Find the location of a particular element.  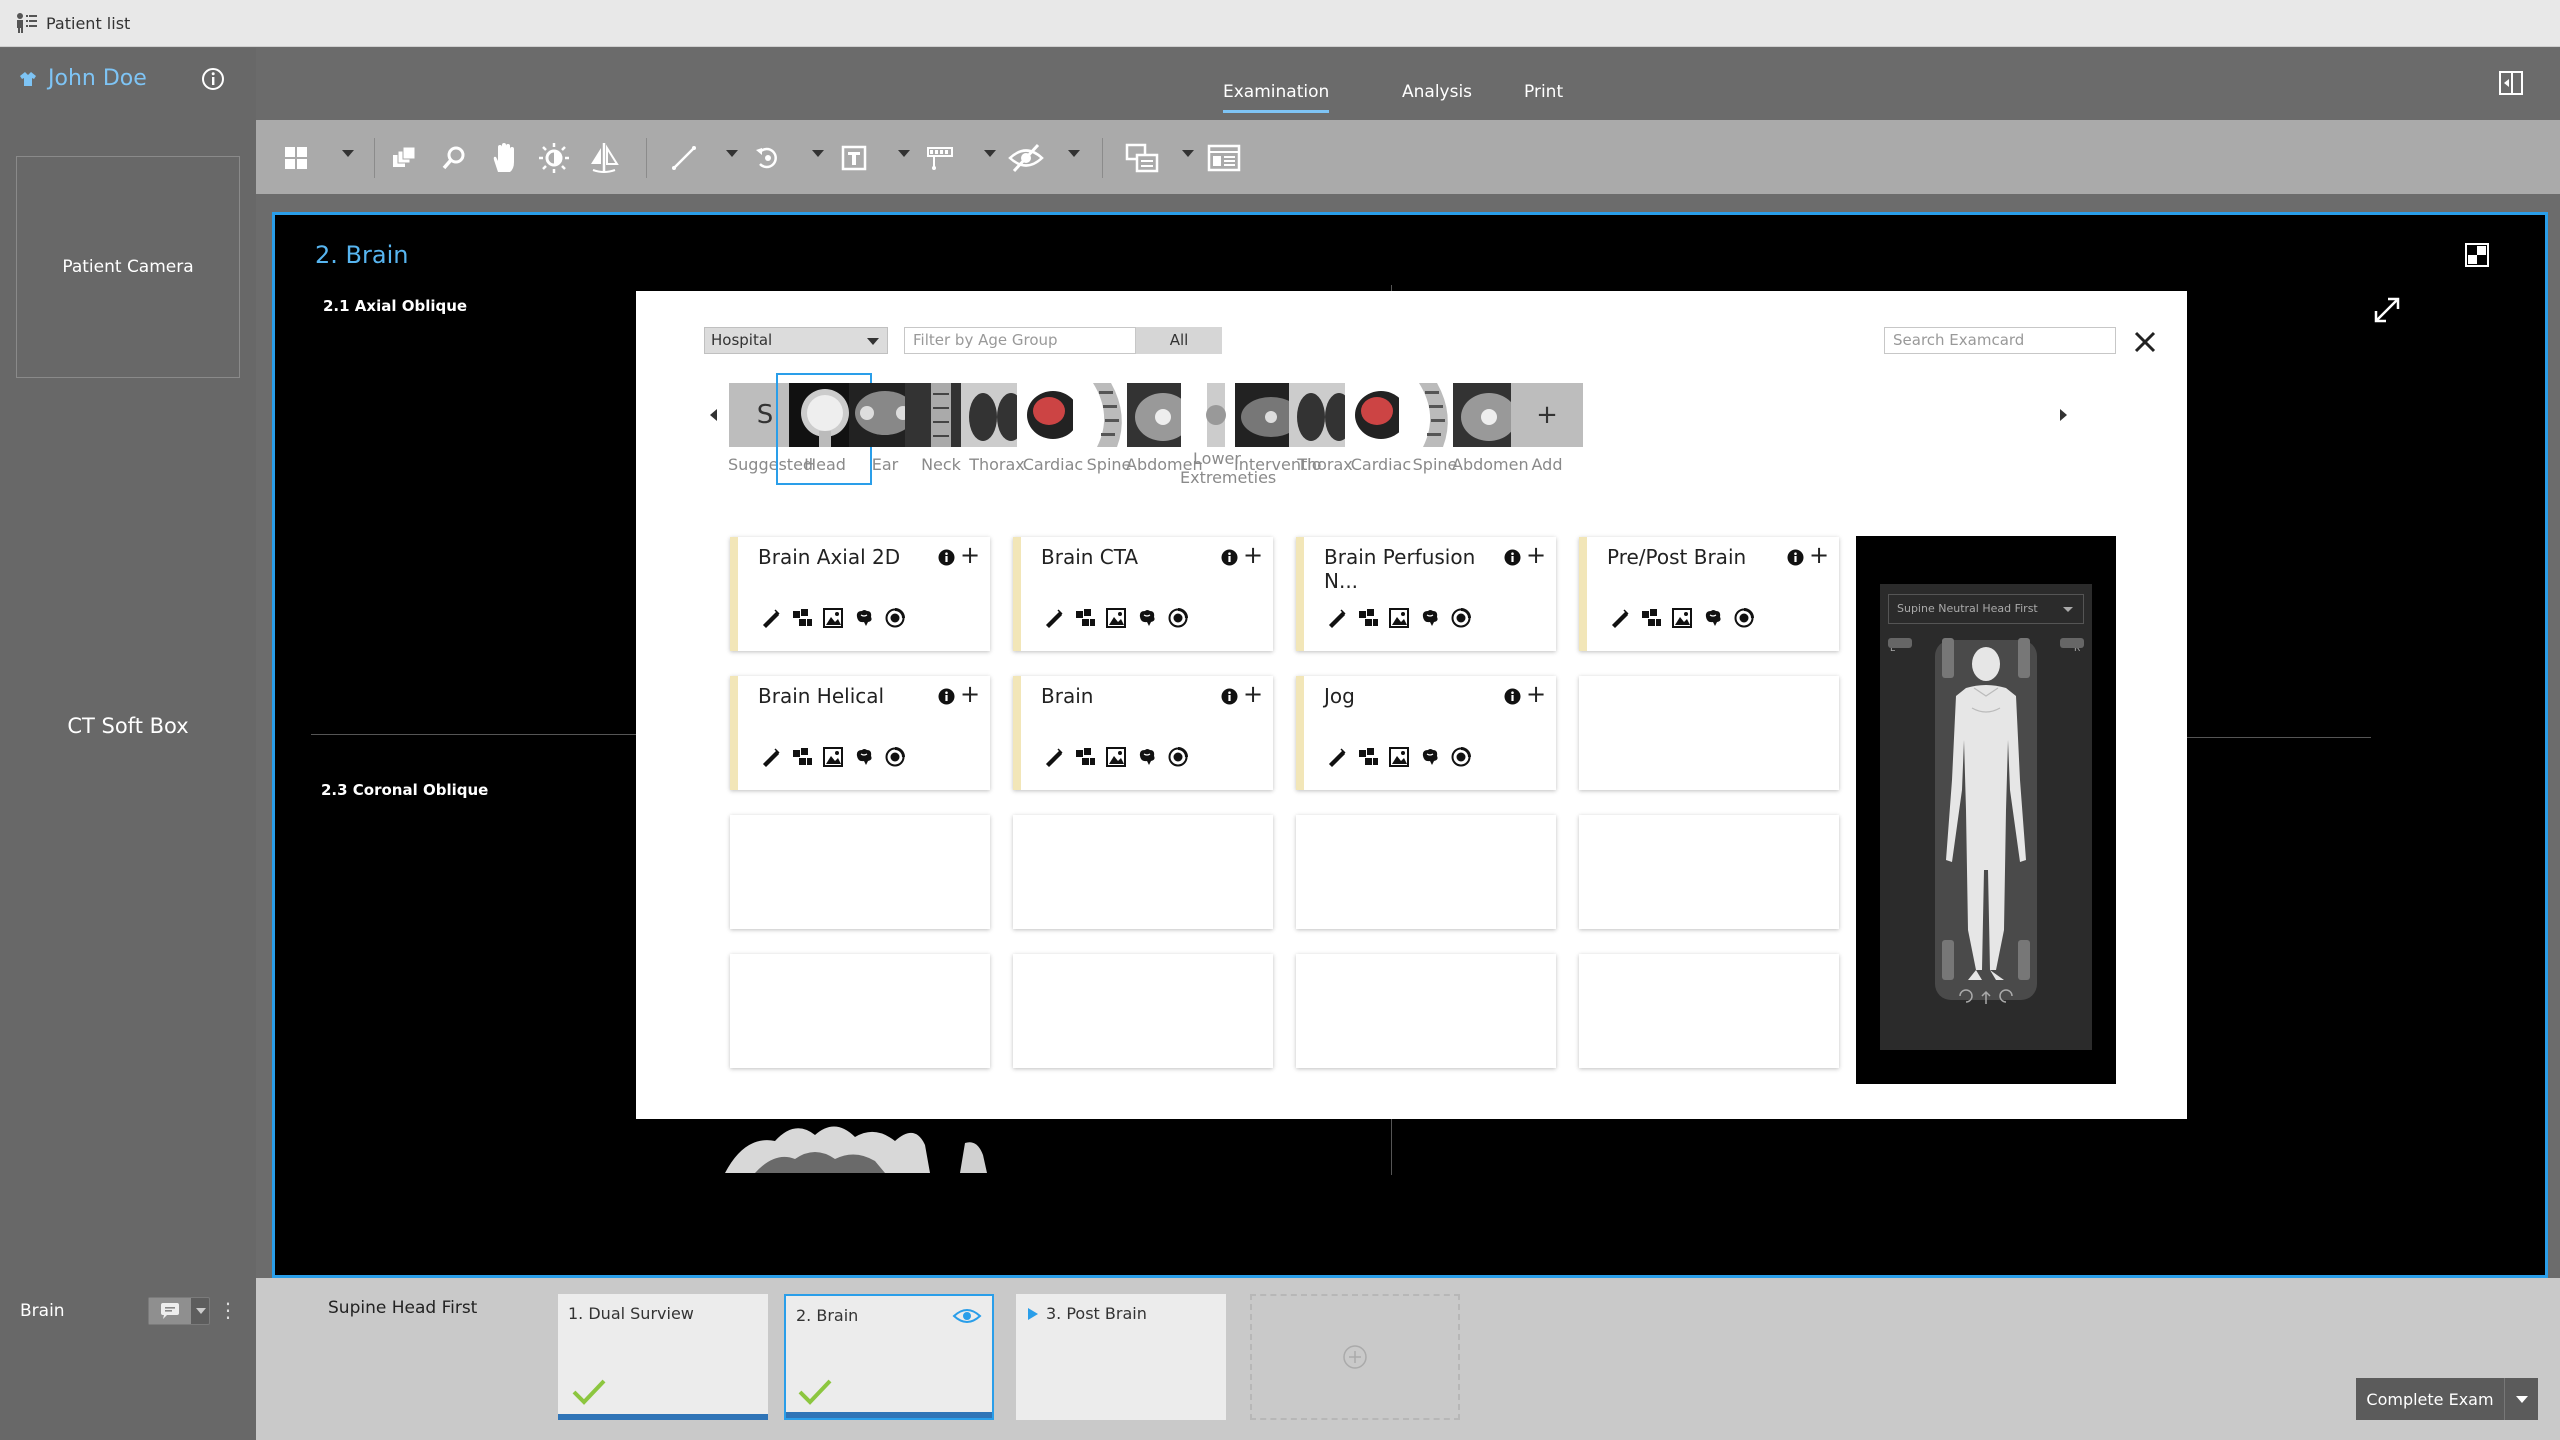

examcard: Brain Helical + is located at coordinates (860, 733).